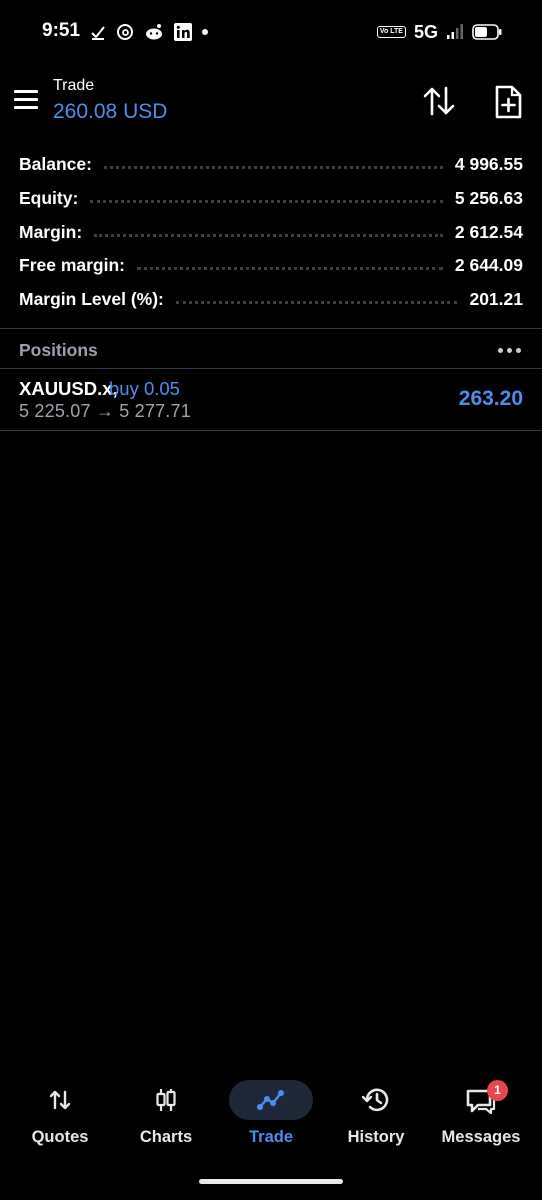 Image resolution: width=542 pixels, height=1200 pixels. I want to click on page-title: Trade, so click(74, 85).